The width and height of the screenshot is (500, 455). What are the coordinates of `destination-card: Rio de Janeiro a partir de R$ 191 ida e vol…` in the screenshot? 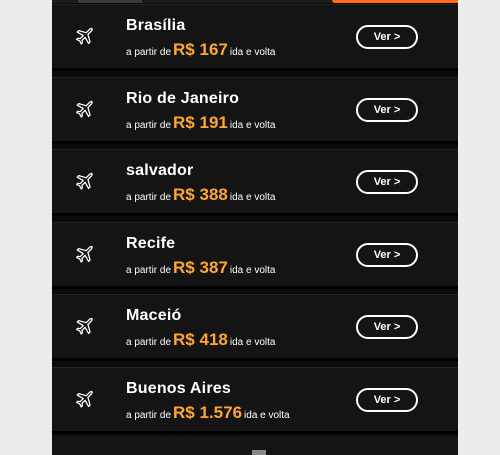 It's located at (255, 109).